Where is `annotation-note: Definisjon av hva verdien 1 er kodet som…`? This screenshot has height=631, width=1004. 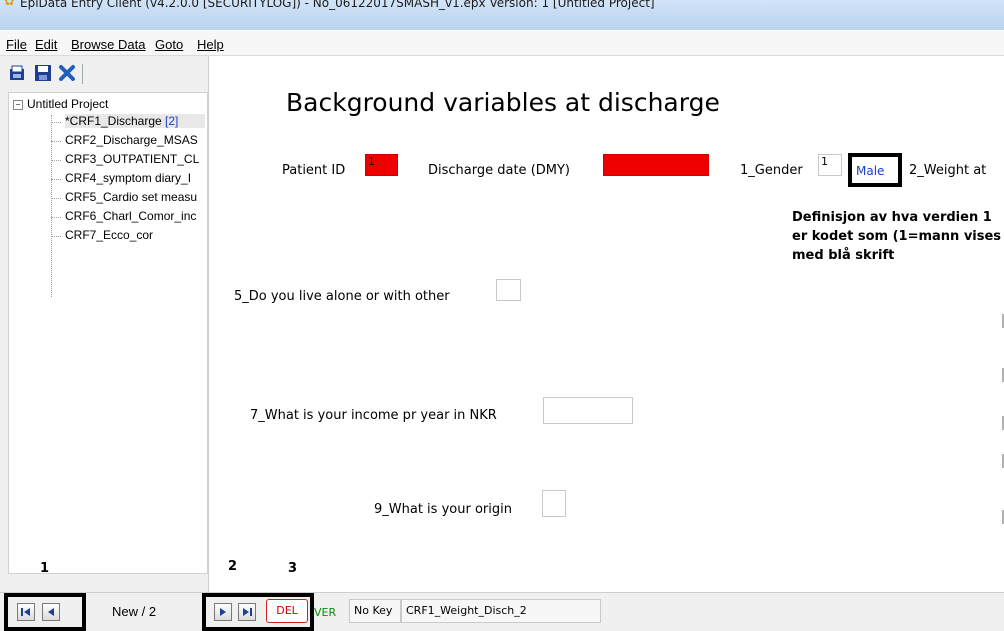 annotation-note: Definisjon av hva verdien 1 er kodet som… is located at coordinates (897, 236).